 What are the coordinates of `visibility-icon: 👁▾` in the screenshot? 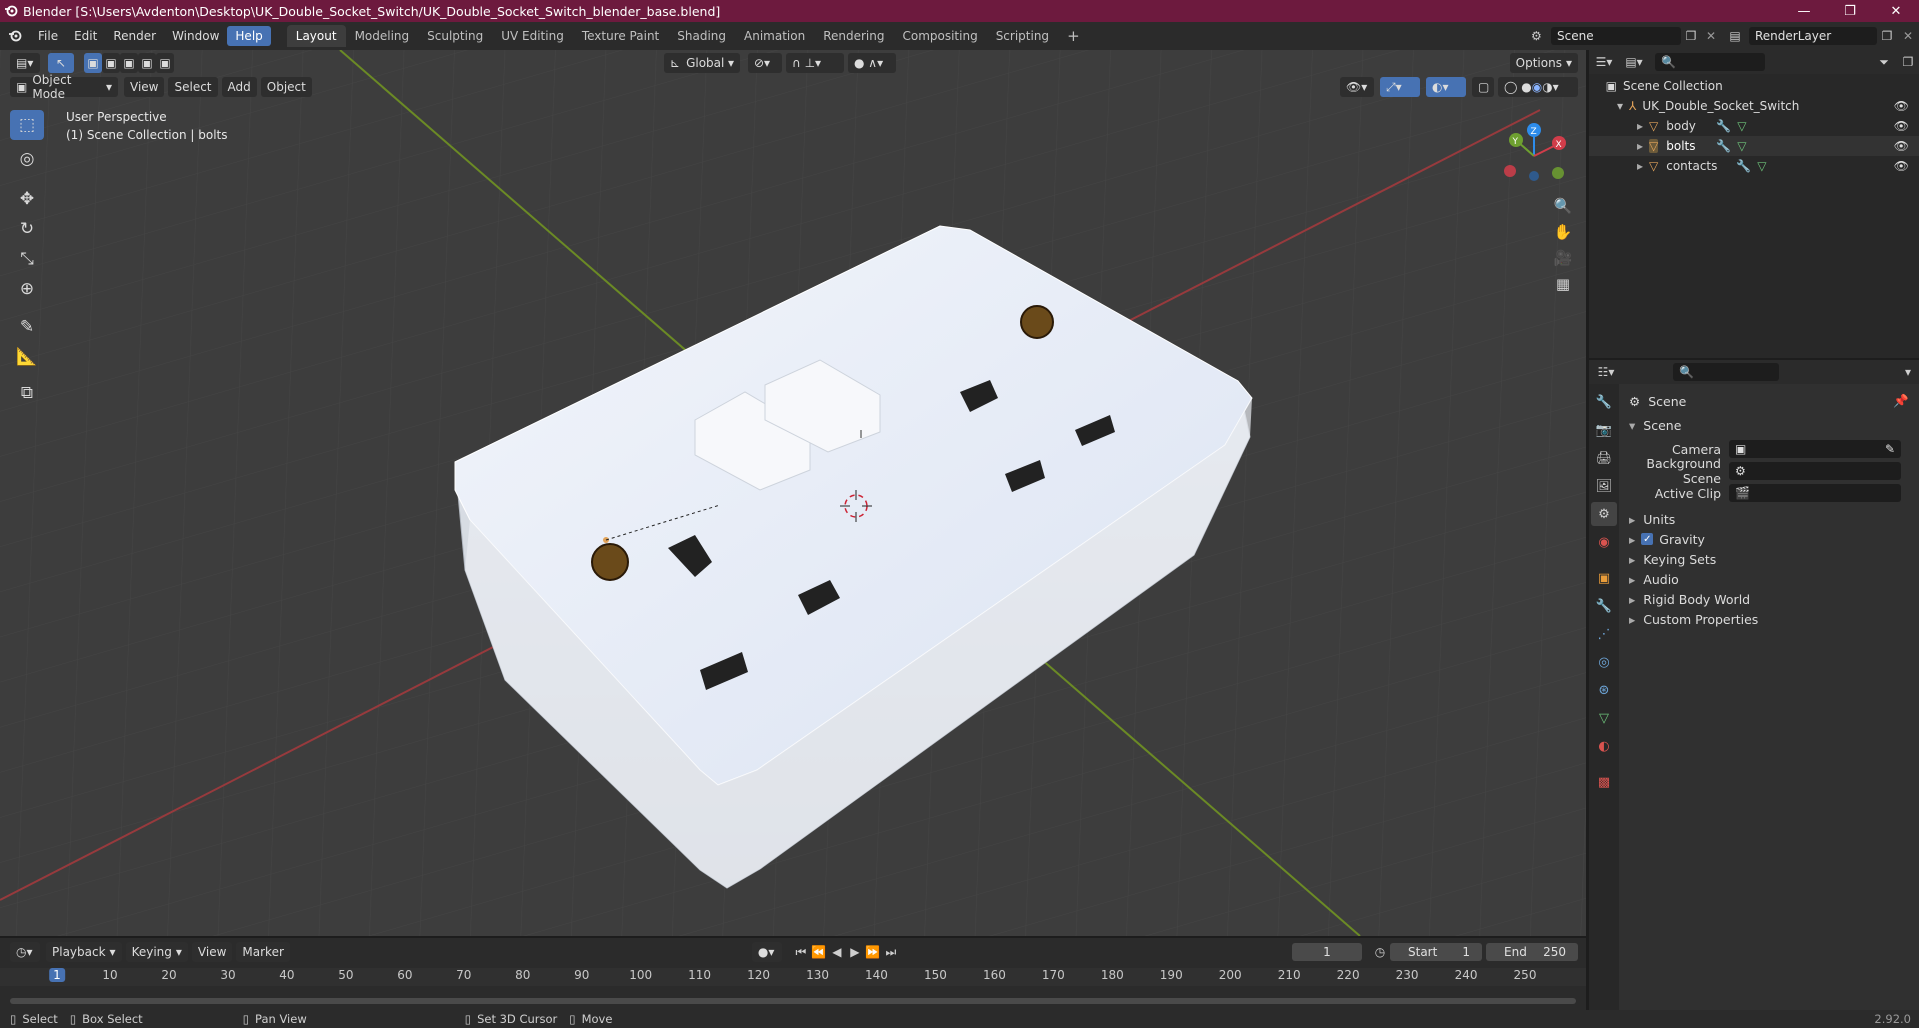 It's located at (1357, 87).